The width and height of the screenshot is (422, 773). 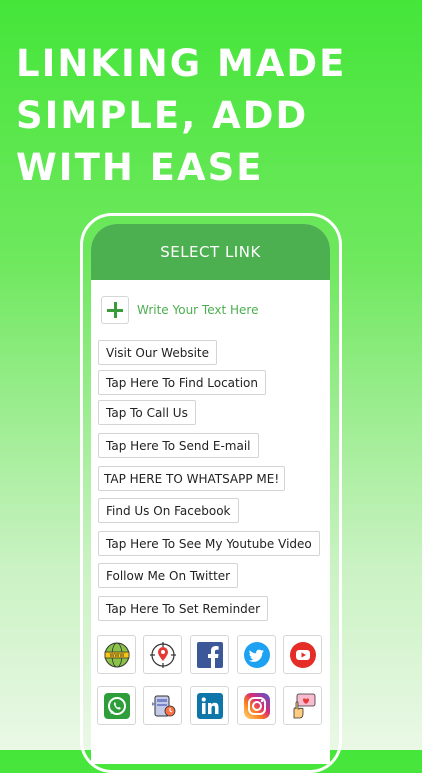 What do you see at coordinates (198, 310) in the screenshot?
I see `add-text-label: Write Your Text Here` at bounding box center [198, 310].